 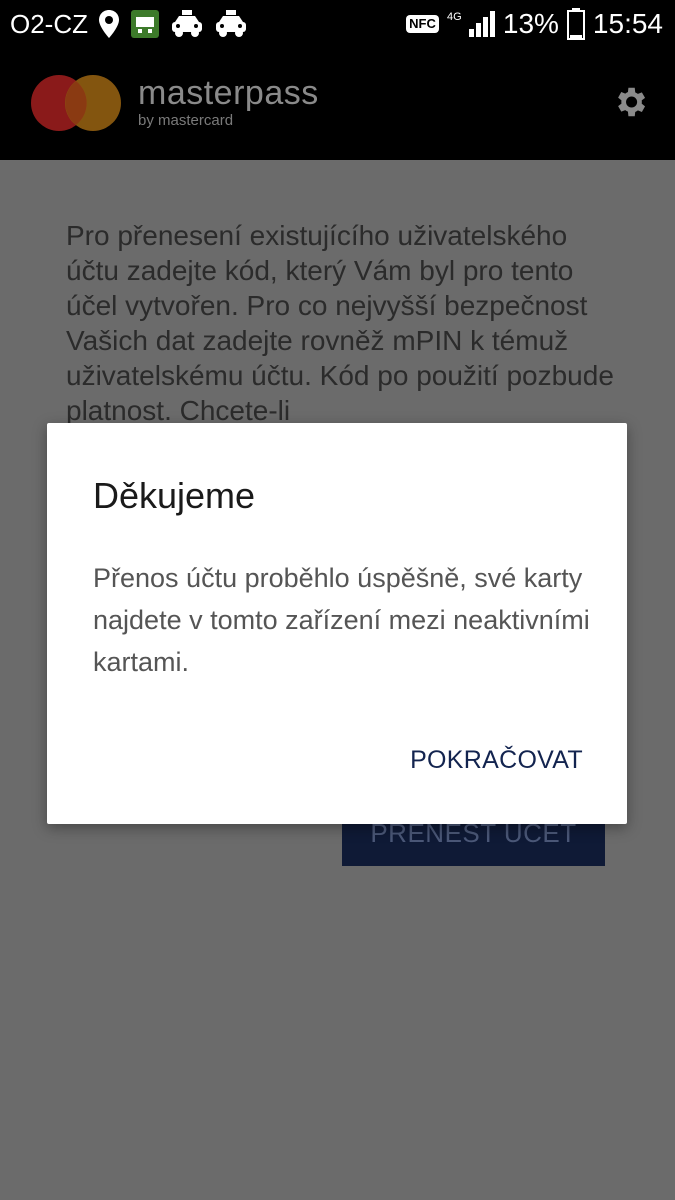 What do you see at coordinates (76, 103) in the screenshot?
I see `mastercard-logo` at bounding box center [76, 103].